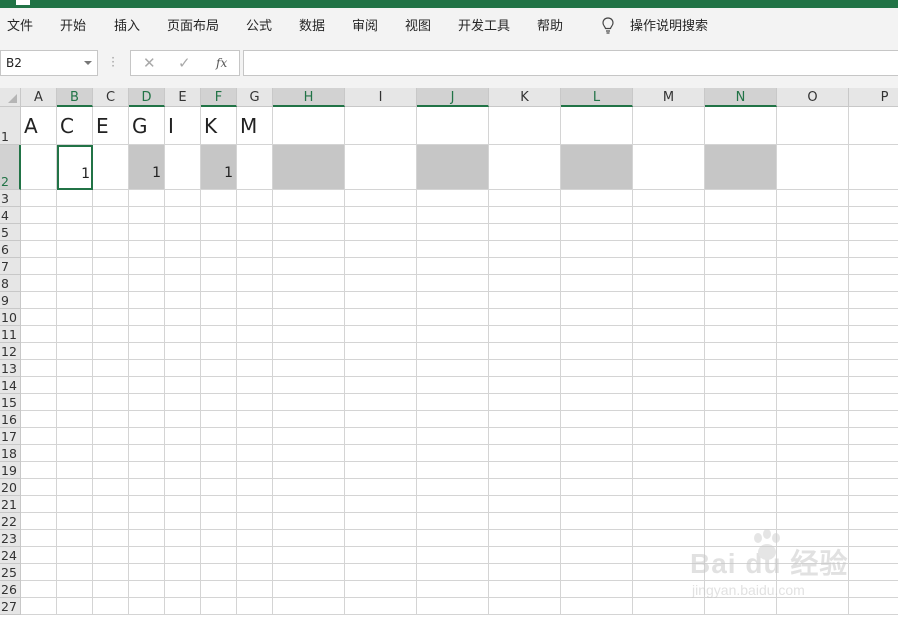 This screenshot has width=898, height=620. Describe the element at coordinates (453, 351) in the screenshot. I see `cell-j12` at that location.